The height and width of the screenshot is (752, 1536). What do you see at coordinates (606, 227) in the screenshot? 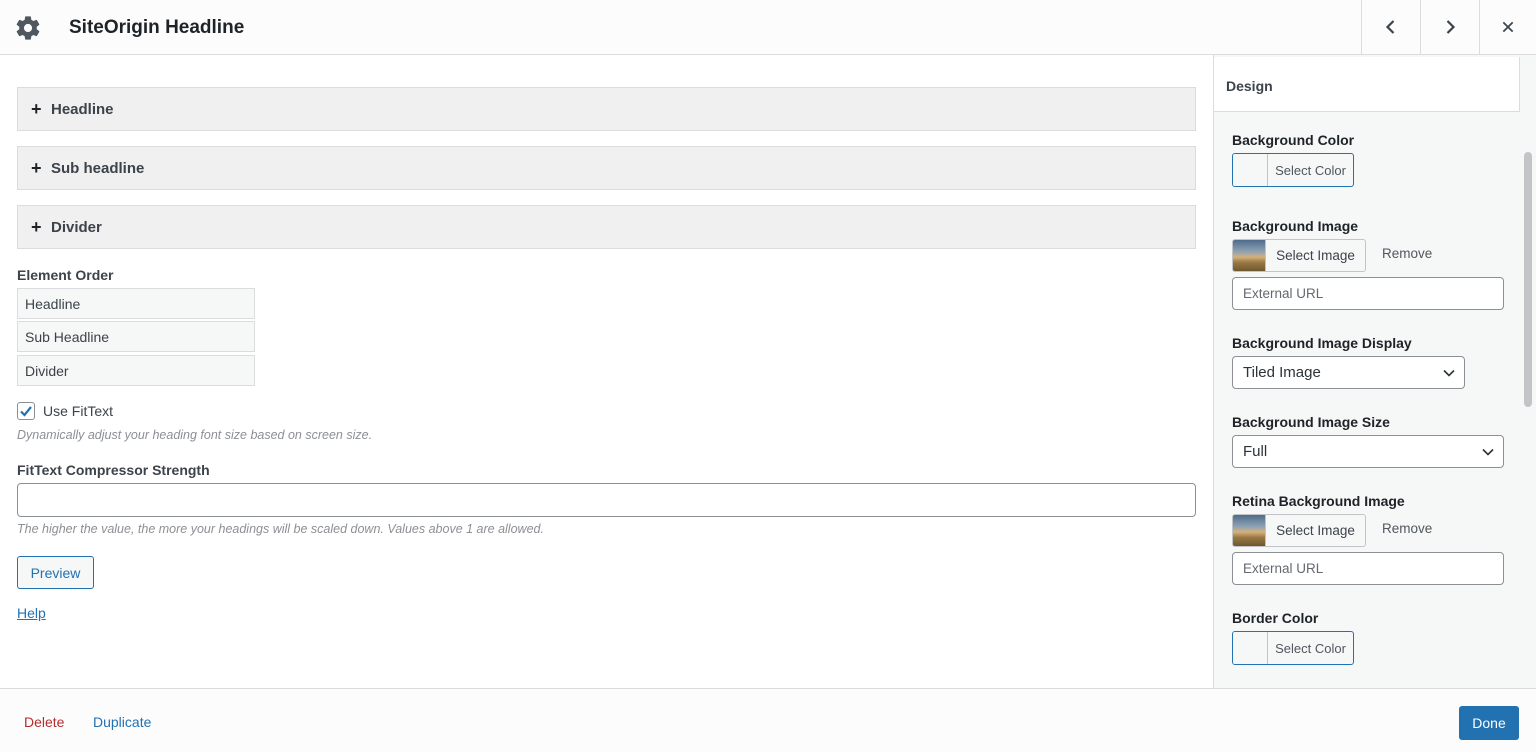
I see `section-divider: + Divider` at bounding box center [606, 227].